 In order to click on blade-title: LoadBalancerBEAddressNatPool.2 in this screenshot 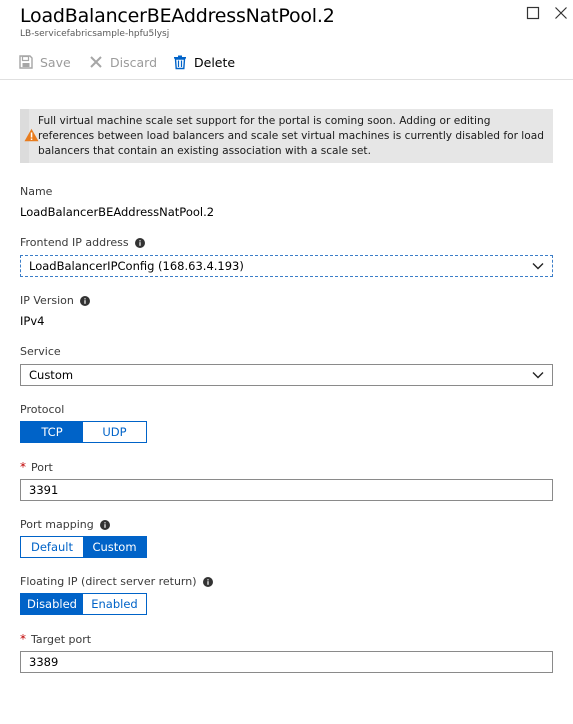, I will do `click(177, 16)`.